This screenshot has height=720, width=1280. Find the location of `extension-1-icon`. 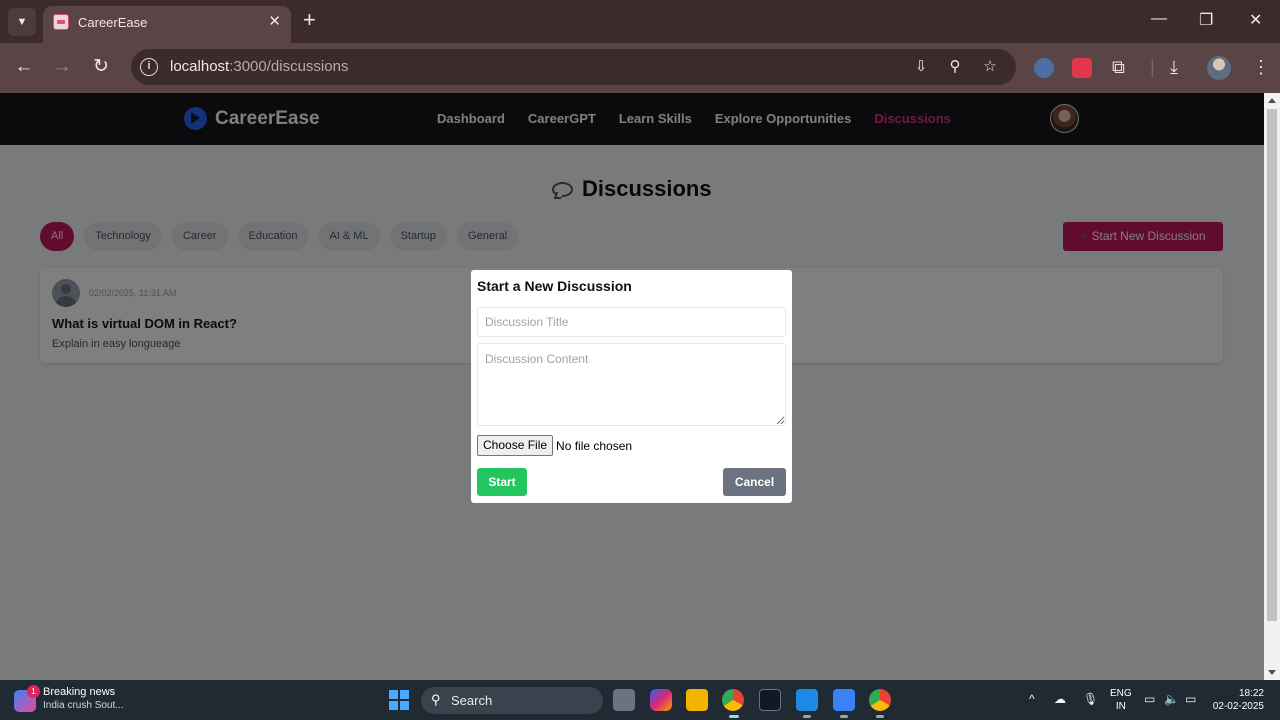

extension-1-icon is located at coordinates (1044, 68).